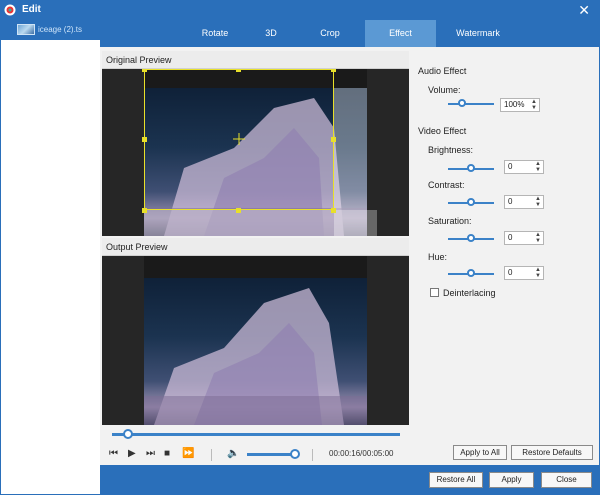  I want to click on deinterlacing-checkbox, so click(434, 292).